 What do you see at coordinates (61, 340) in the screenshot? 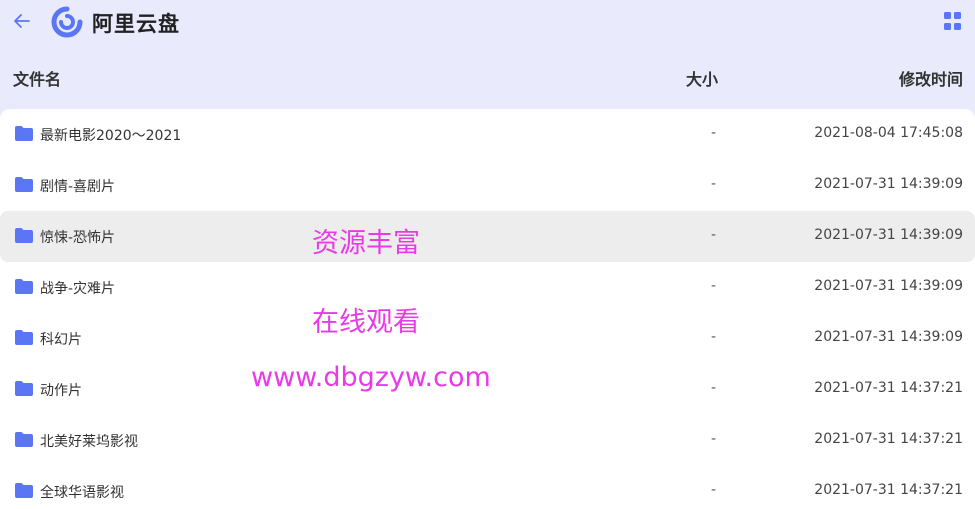
I see `file-name: 科幻片` at bounding box center [61, 340].